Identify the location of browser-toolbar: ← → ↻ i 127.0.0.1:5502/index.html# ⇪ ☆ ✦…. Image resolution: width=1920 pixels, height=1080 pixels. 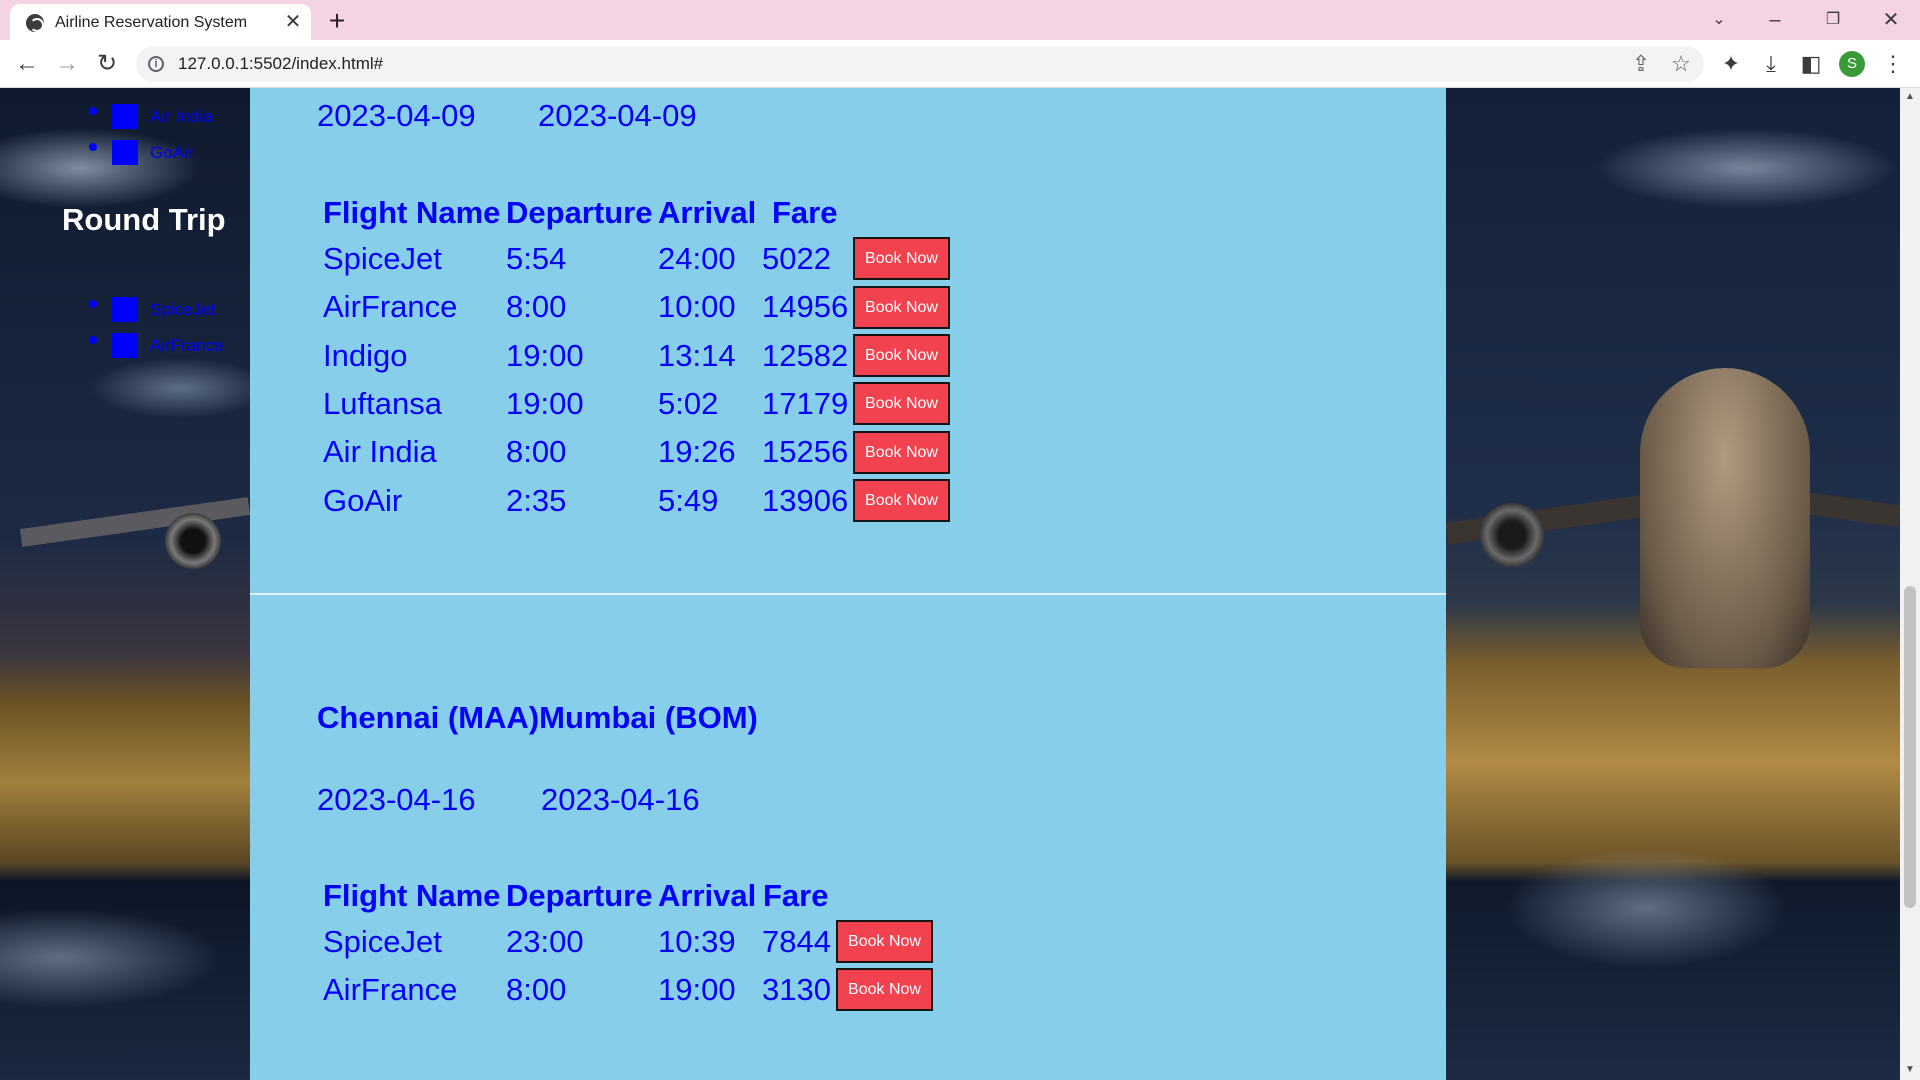
(960, 64).